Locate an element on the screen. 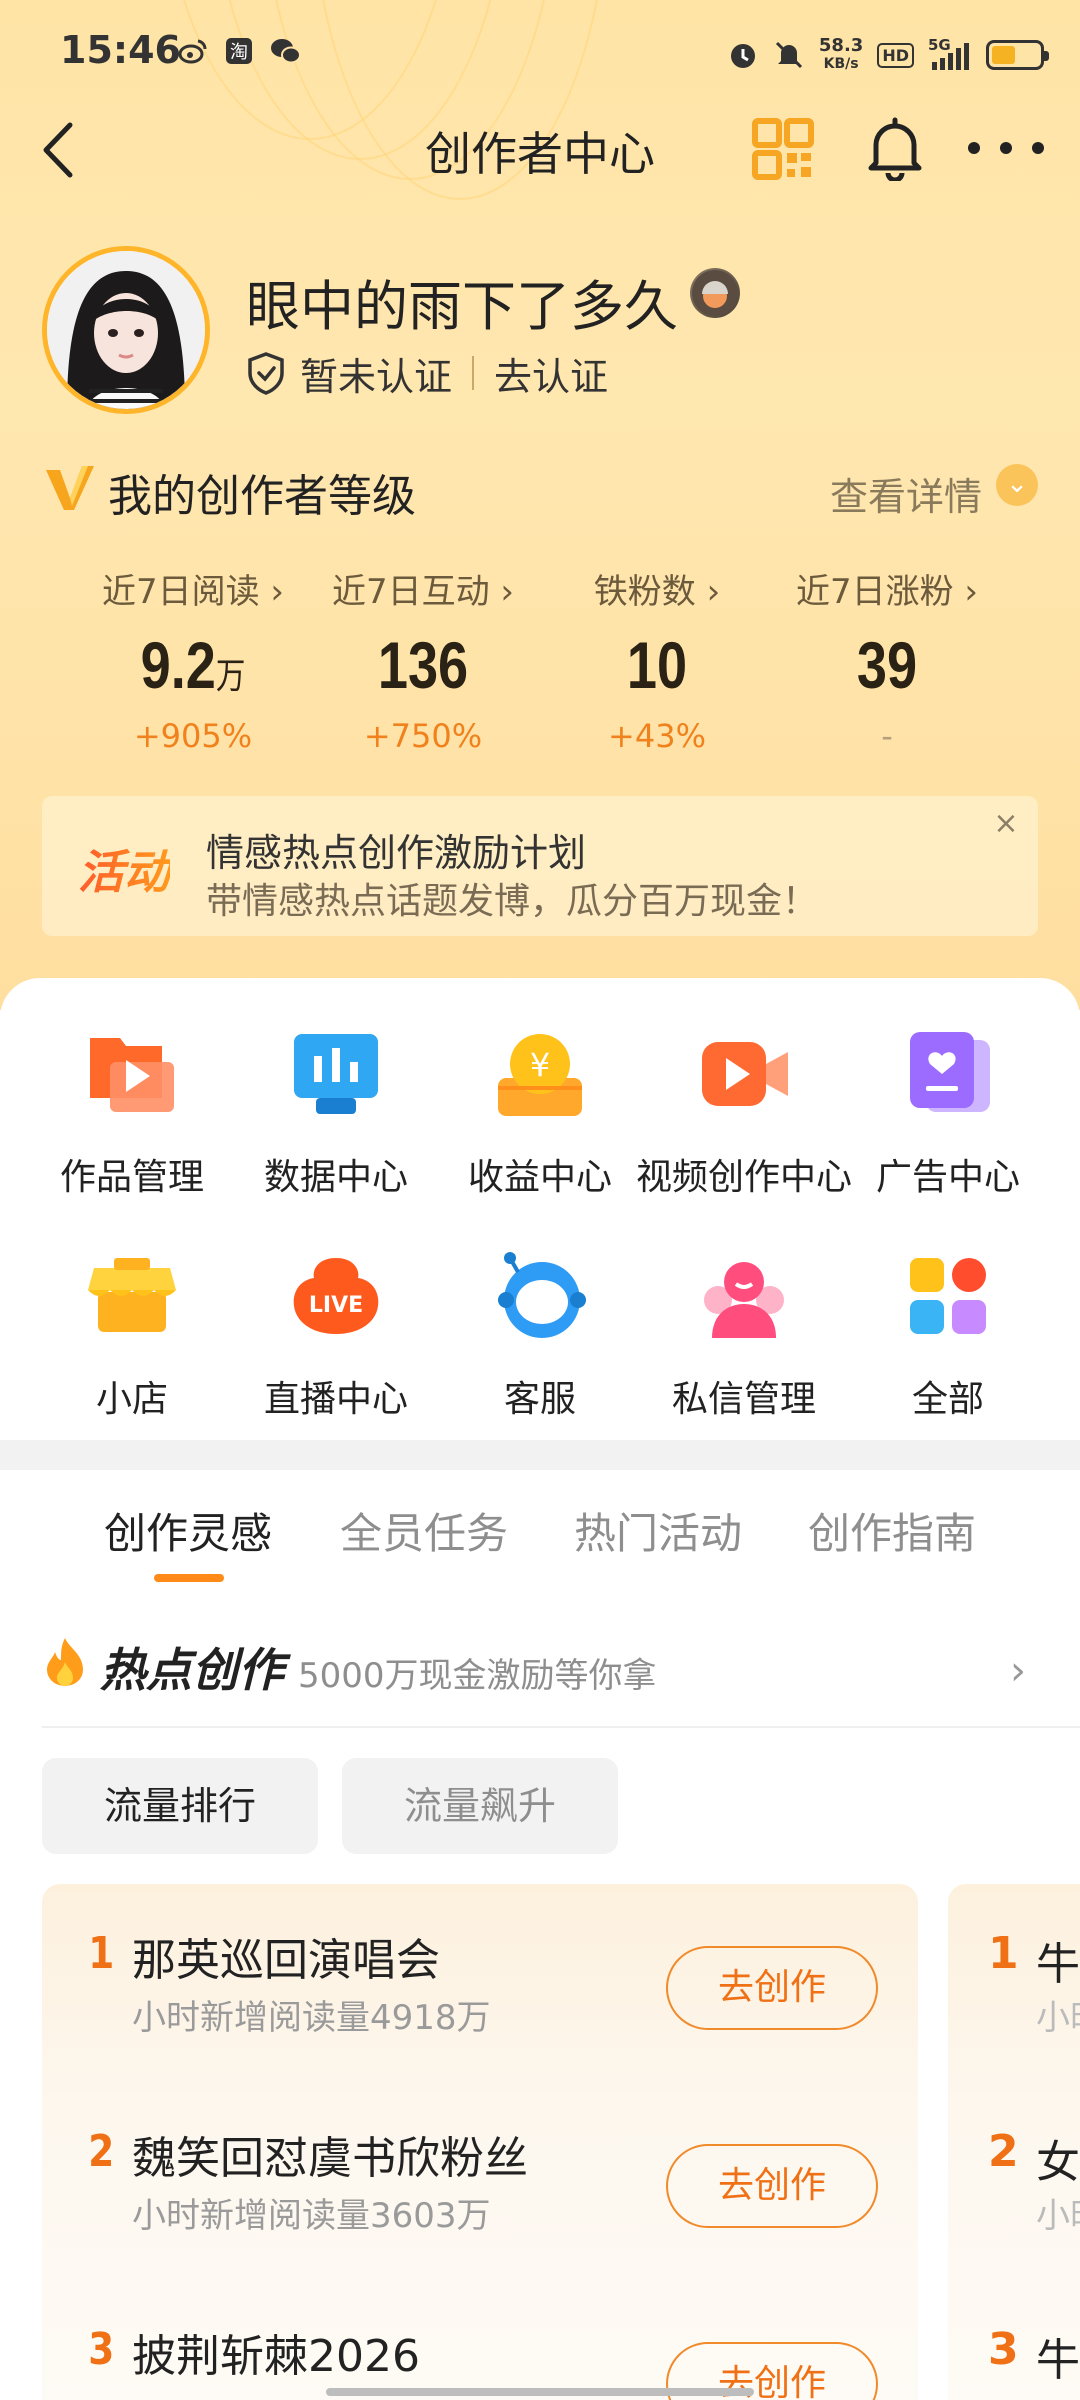 This screenshot has height=2400, width=1080. tool-messages: 私信管理 is located at coordinates (744, 1335).